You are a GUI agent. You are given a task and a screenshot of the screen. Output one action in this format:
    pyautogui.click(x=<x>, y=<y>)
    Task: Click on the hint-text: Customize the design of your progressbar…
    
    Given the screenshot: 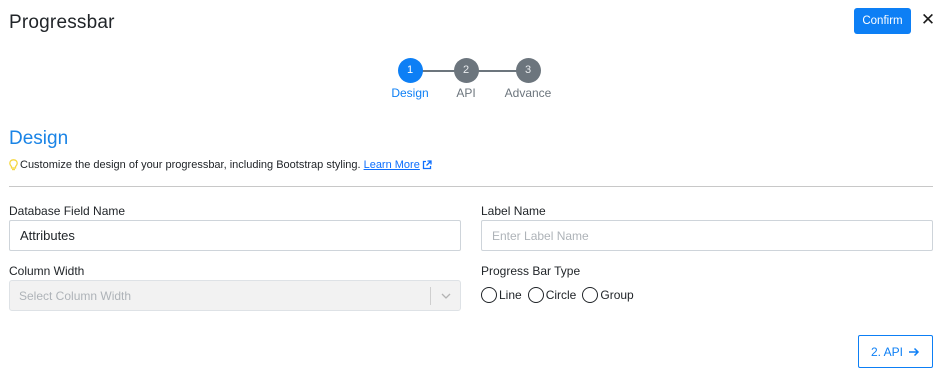 What is the action you would take?
    pyautogui.click(x=190, y=165)
    